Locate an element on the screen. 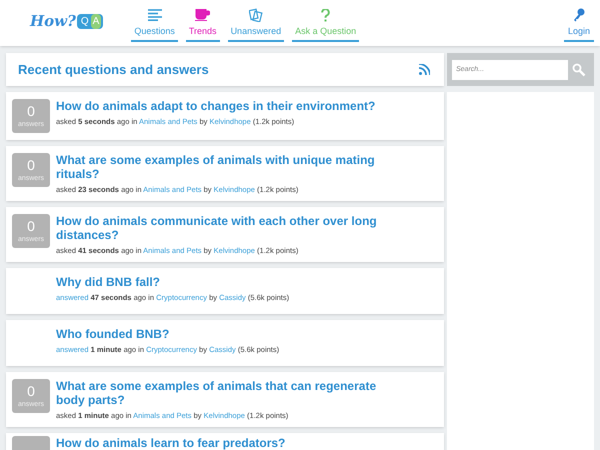 This screenshot has width=600, height=450. key-icon is located at coordinates (578, 15).